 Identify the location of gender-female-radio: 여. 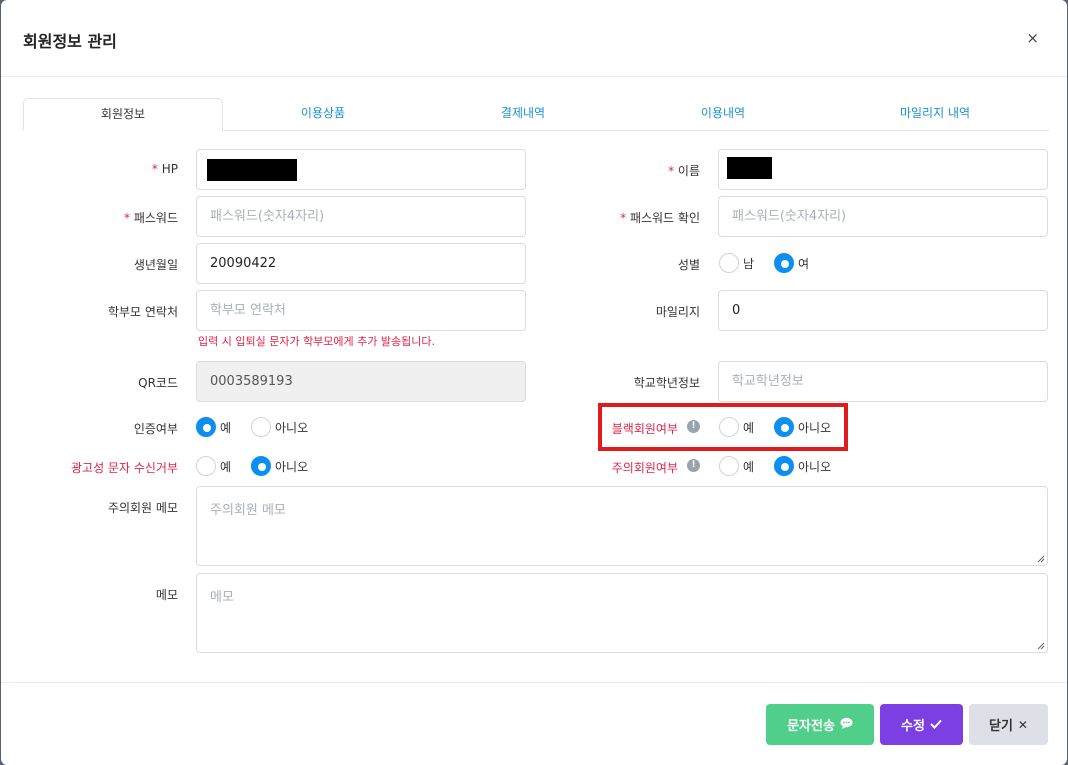
(791, 263).